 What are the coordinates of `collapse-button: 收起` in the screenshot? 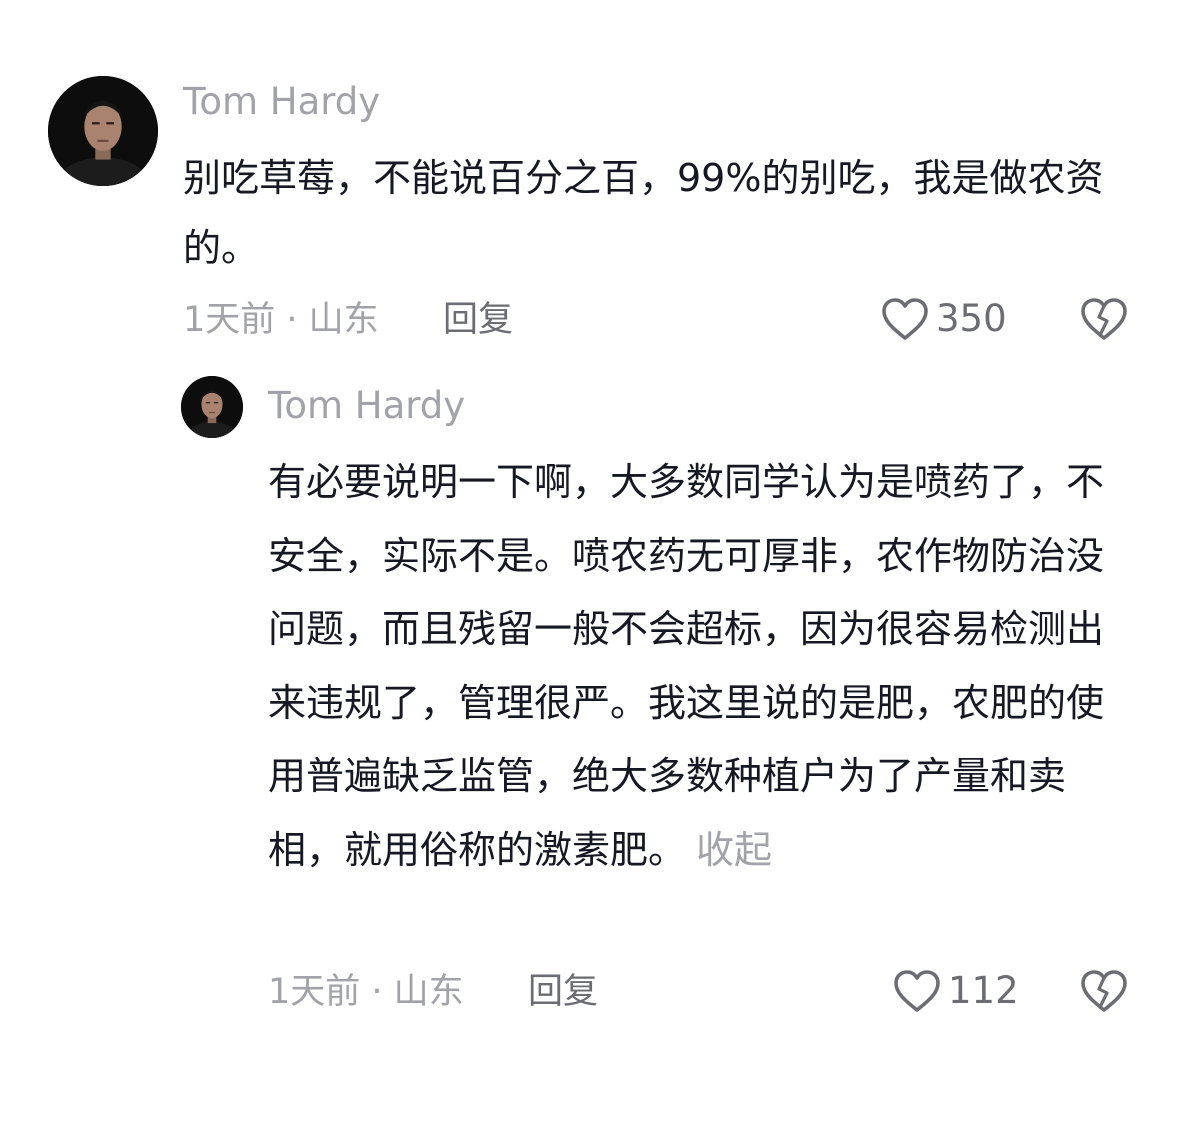 It's located at (734, 850).